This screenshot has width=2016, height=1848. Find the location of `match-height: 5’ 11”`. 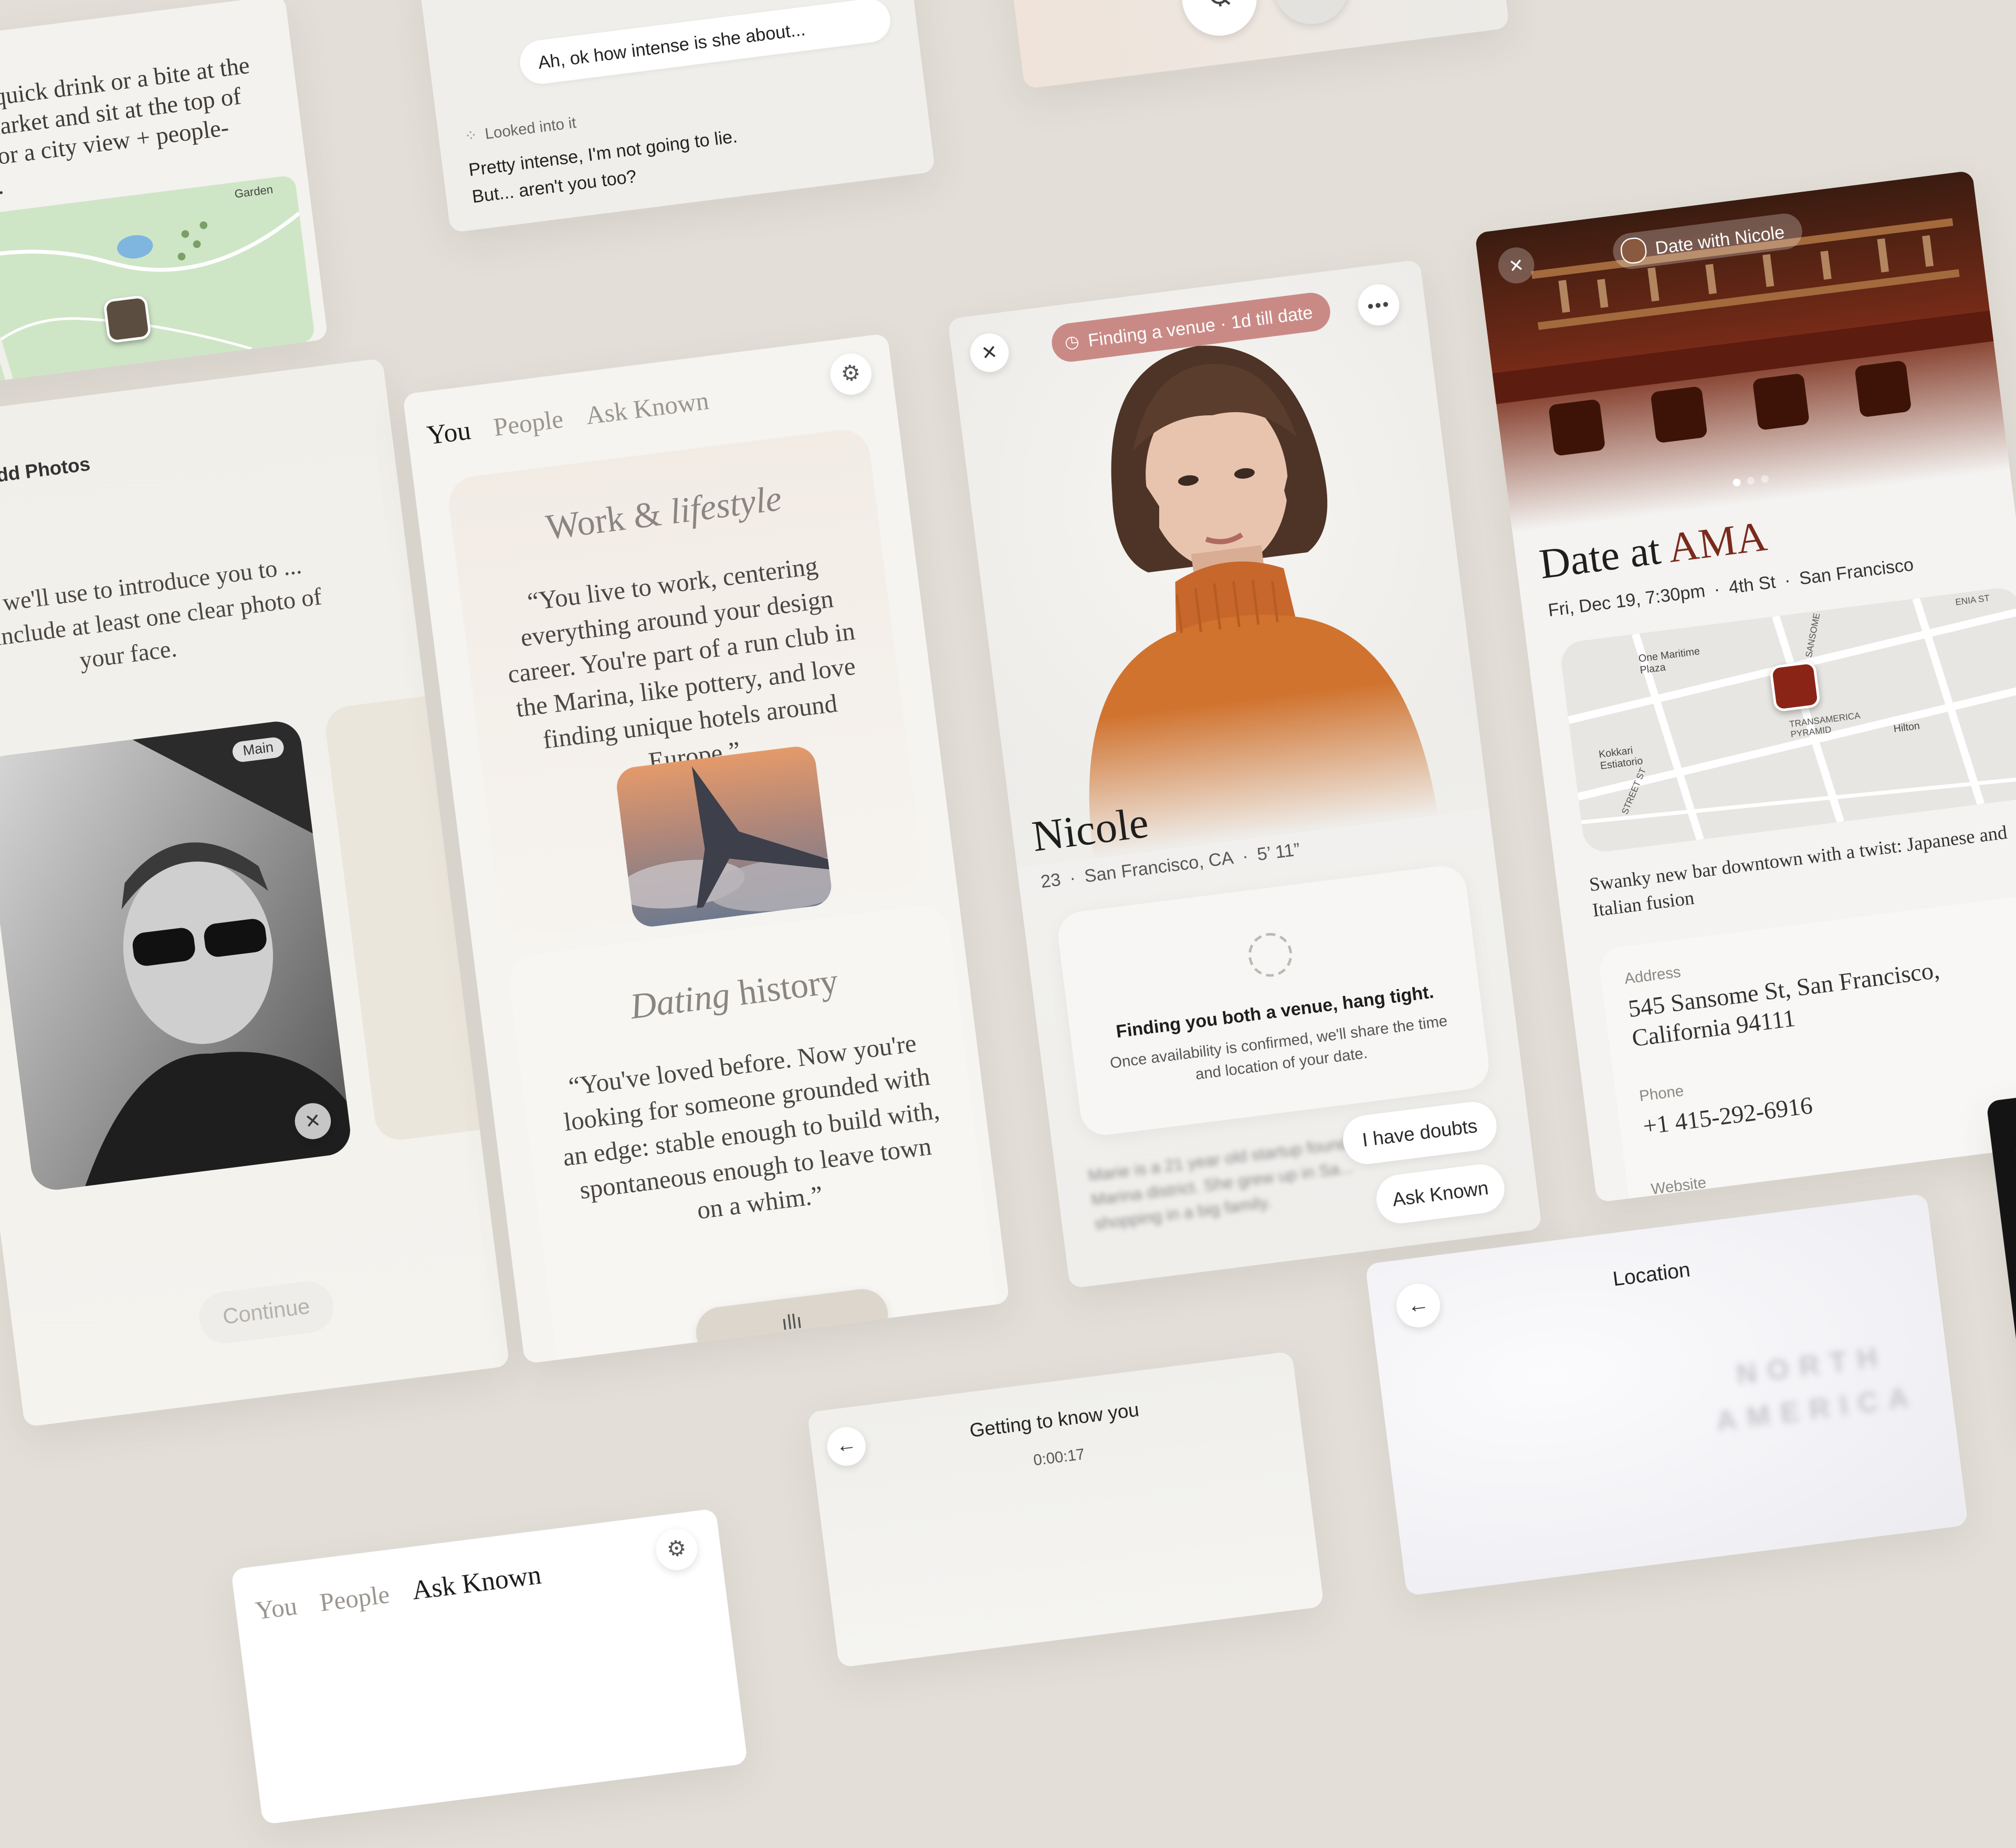

match-height: 5’ 11” is located at coordinates (1278, 851).